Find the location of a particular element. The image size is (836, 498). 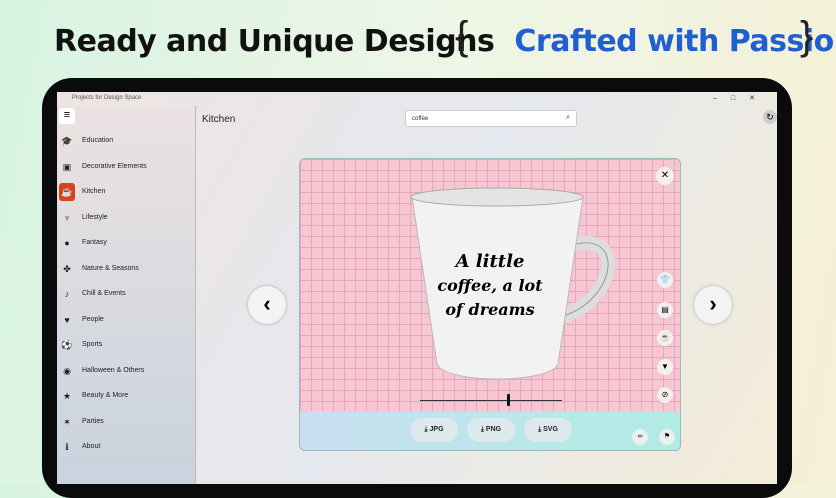

slider-thumb is located at coordinates (508, 400).